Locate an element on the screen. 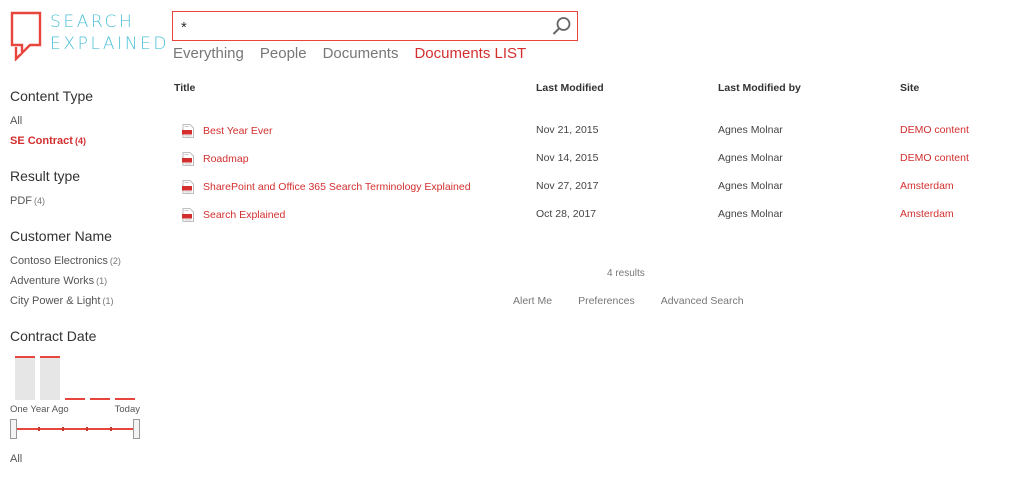 The width and height of the screenshot is (1024, 500). refiner-item-city-power-light: City Power & Light (1) is located at coordinates (80, 301).